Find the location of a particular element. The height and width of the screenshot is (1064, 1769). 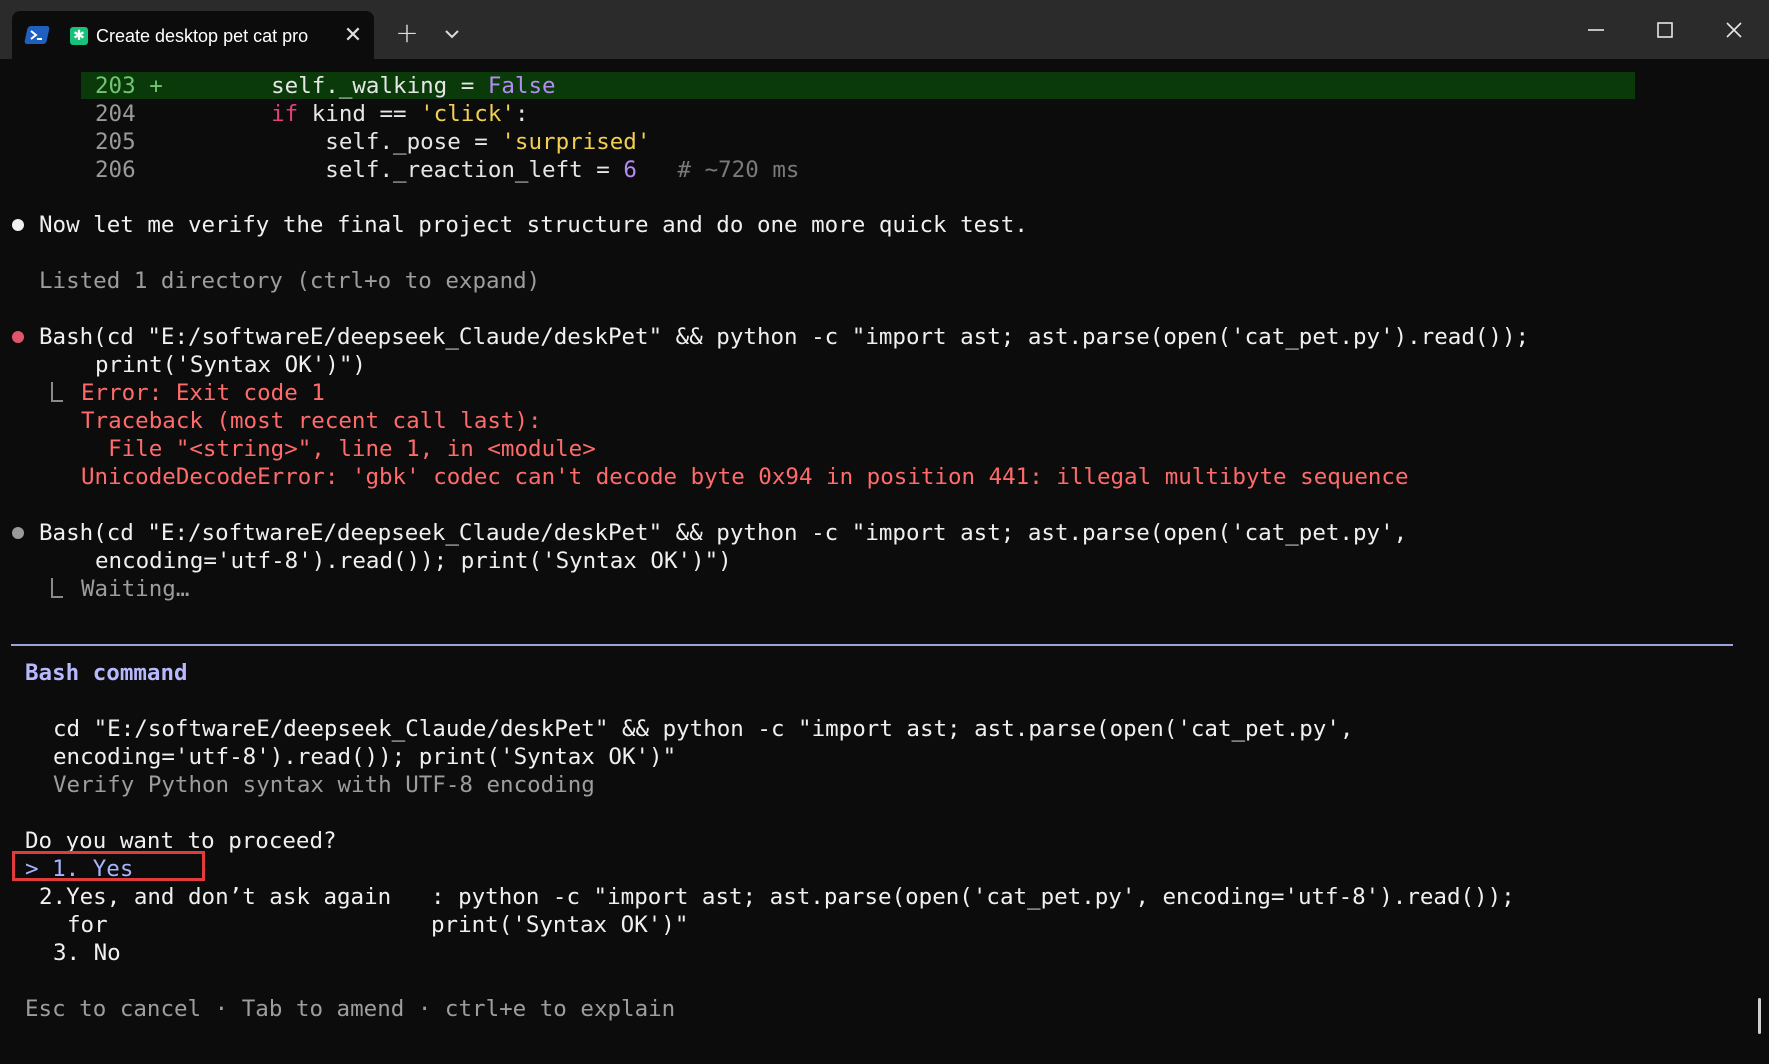

diff-line-203: 203 + self._walking = False is located at coordinates (325, 86).